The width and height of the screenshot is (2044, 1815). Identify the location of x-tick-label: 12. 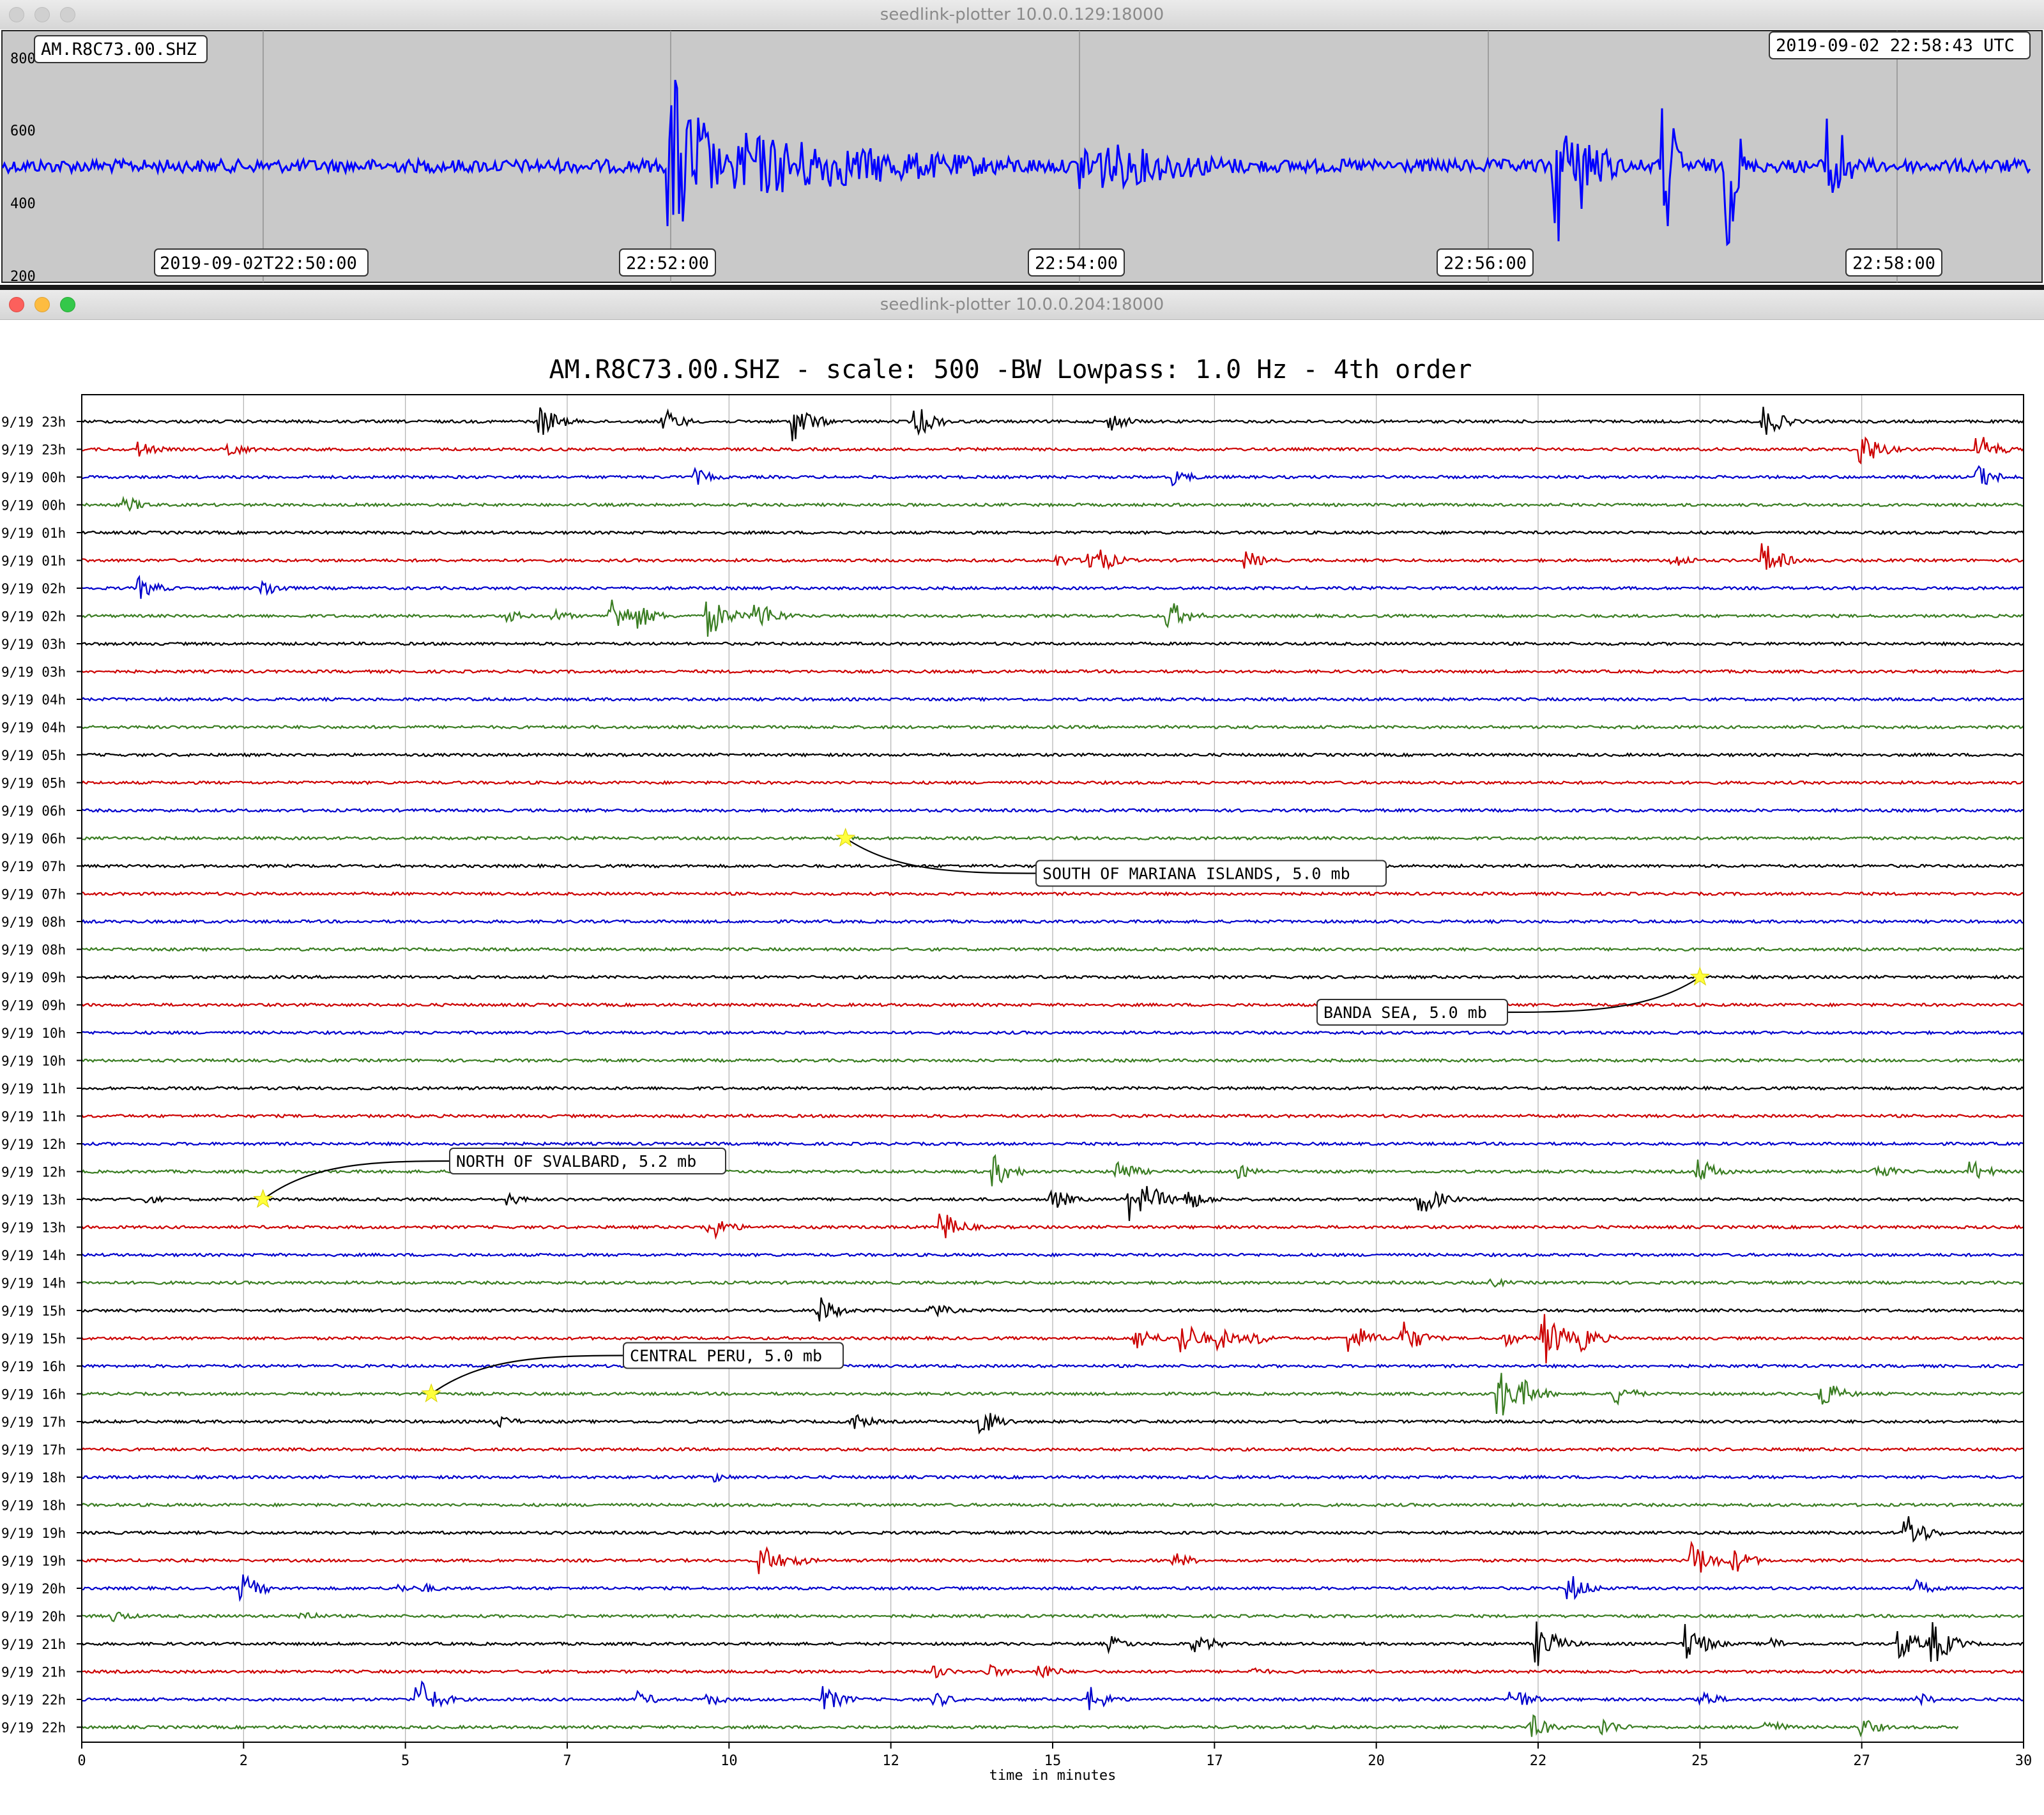
(890, 1761).